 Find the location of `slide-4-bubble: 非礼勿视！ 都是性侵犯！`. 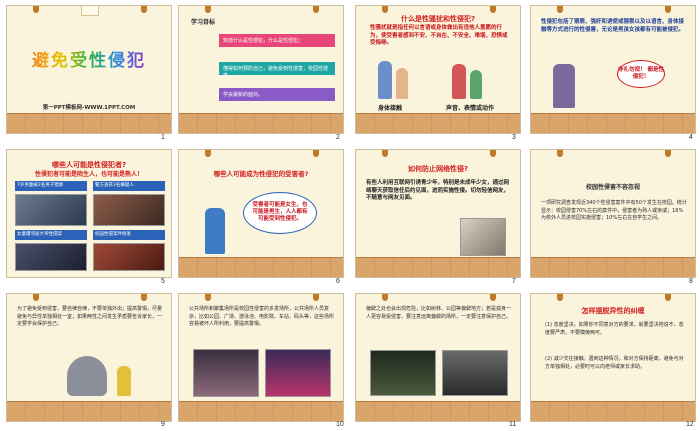

slide-4-bubble: 非礼勿视！ 都是性侵犯！ is located at coordinates (641, 74).